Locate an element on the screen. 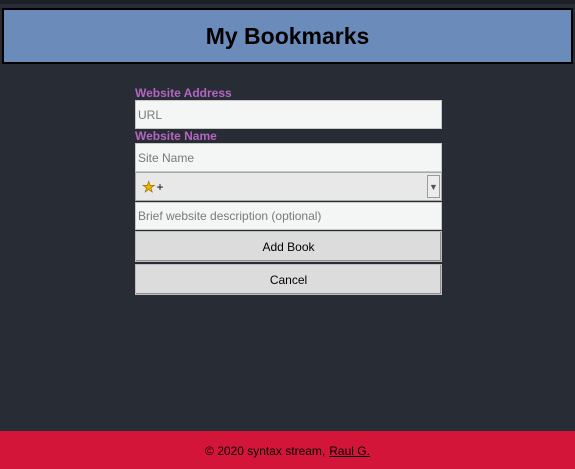 This screenshot has width=575, height=469. footer: © 2020 syntax stream, Raul G. is located at coordinates (287, 450).